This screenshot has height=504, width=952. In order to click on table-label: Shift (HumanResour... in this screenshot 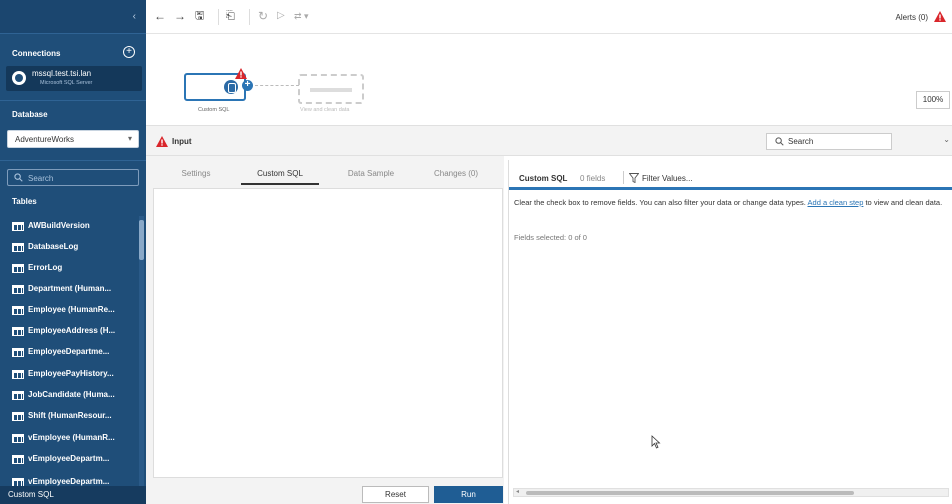, I will do `click(70, 415)`.